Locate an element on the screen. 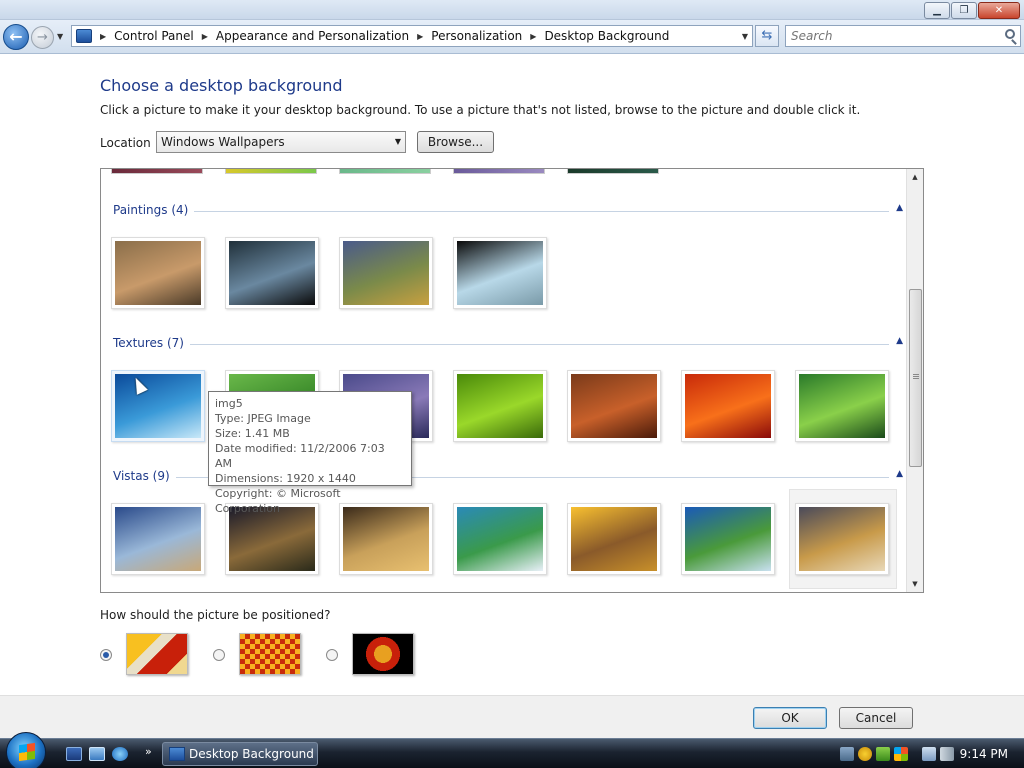  tooltip-file-type: Type: JPEG Image is located at coordinates (263, 418).